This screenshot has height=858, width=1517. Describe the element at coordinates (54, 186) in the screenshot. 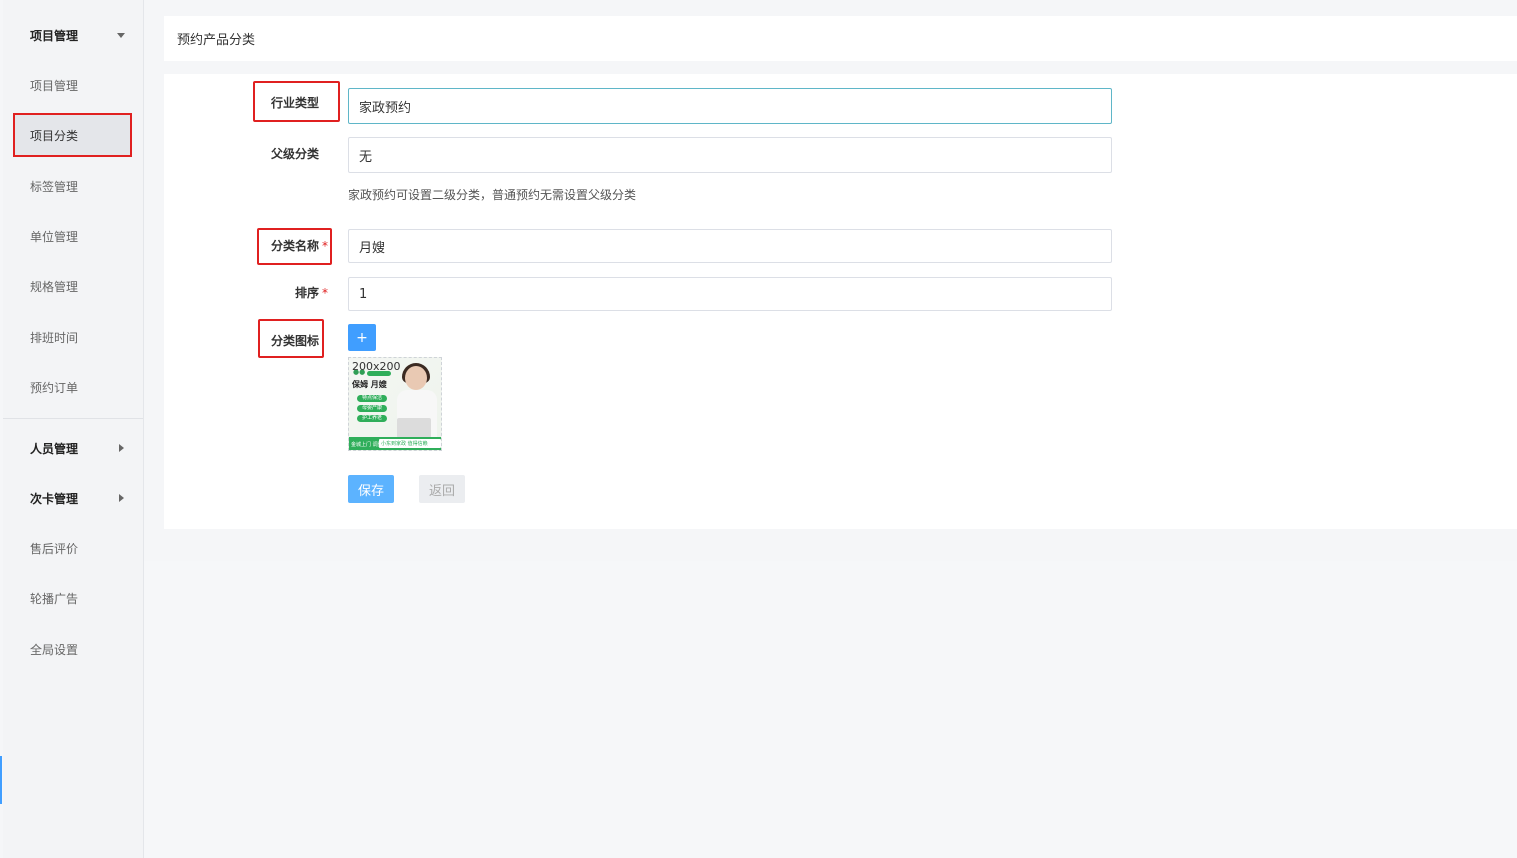

I see `sidebar-item-label: 标签管理` at that location.